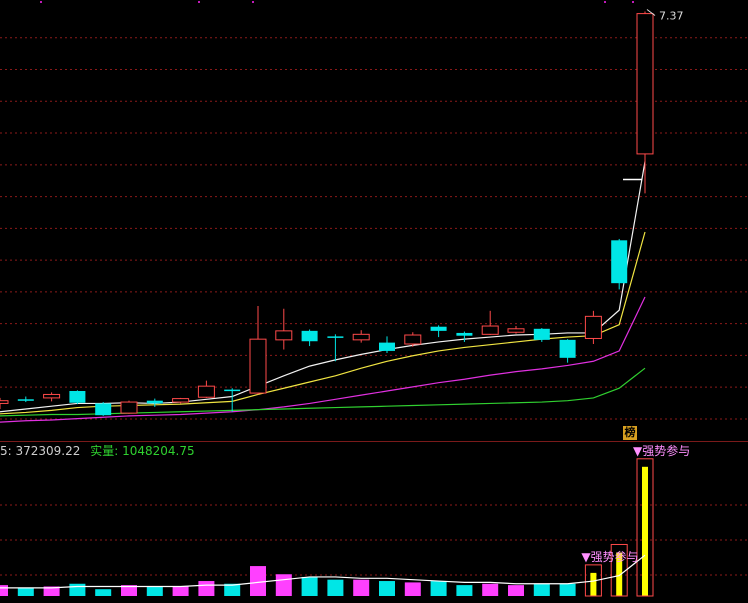  What do you see at coordinates (671, 16) in the screenshot?
I see `high-price-label: 7.37` at bounding box center [671, 16].